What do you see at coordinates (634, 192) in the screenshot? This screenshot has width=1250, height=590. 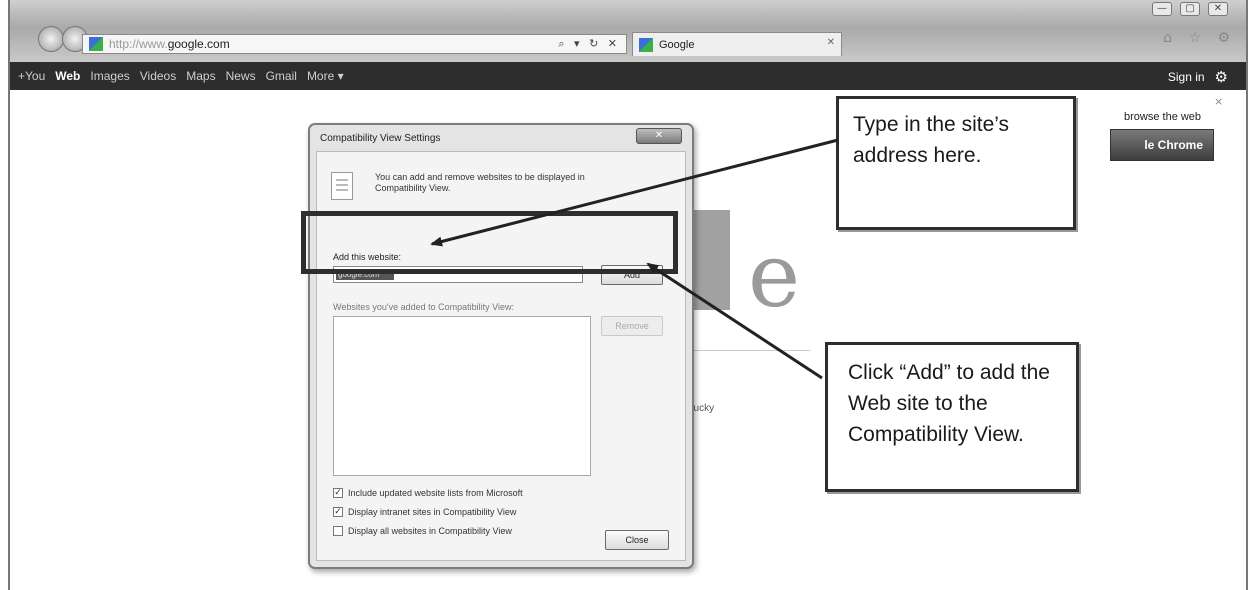 I see `arrow-to-input` at bounding box center [634, 192].